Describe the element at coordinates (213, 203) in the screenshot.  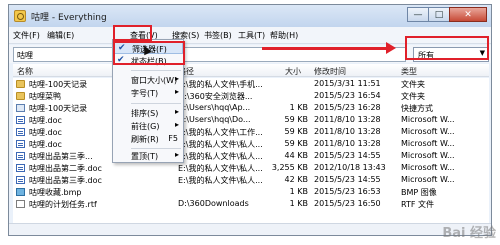
I see `row-path: D:\360Downloads` at that location.